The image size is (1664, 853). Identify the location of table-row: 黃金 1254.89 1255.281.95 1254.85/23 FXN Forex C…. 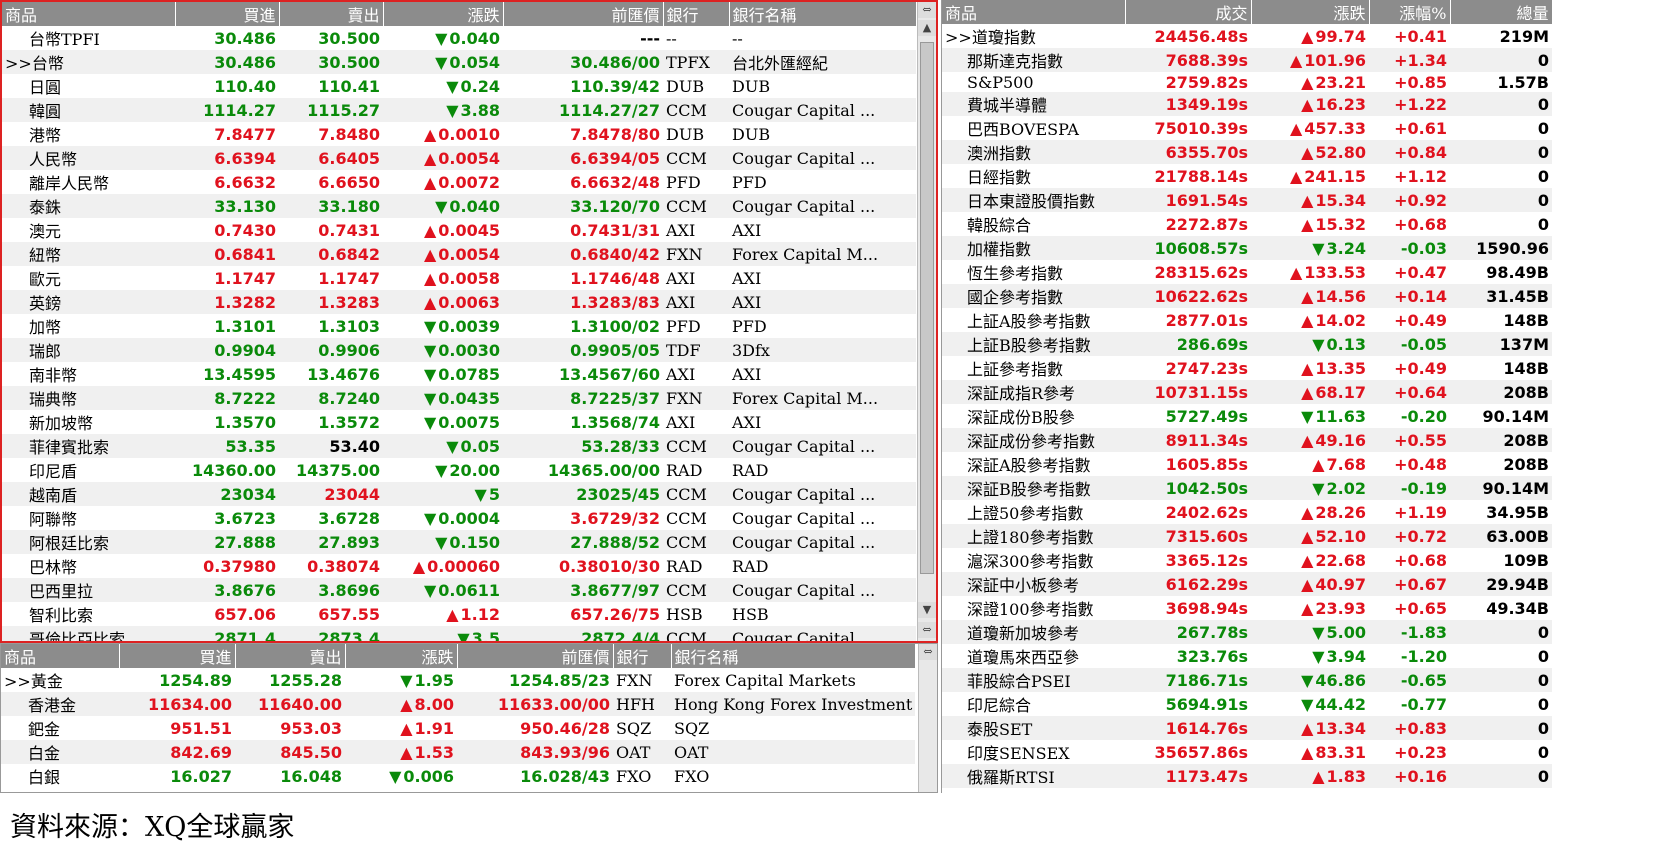
(458, 680).